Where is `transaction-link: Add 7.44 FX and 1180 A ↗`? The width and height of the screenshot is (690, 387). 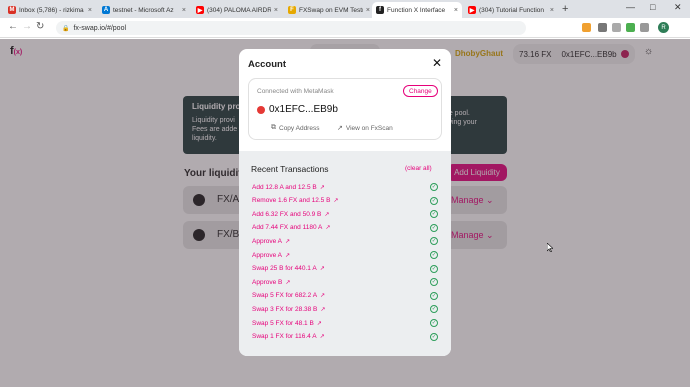 transaction-link: Add 7.44 FX and 1180 A ↗ is located at coordinates (291, 228).